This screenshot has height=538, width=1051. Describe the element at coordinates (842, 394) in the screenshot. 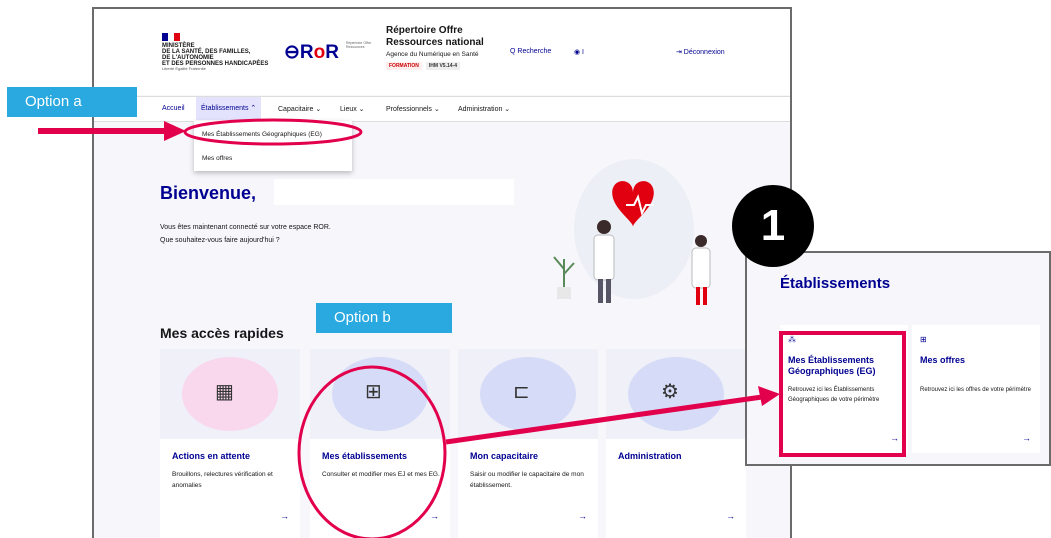

I see `highlight-box-eg-card` at that location.